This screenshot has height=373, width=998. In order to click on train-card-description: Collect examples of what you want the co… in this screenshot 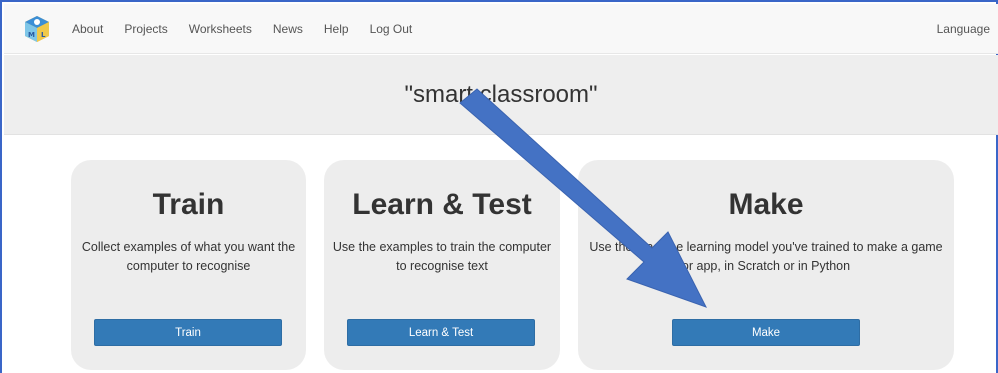, I will do `click(188, 256)`.